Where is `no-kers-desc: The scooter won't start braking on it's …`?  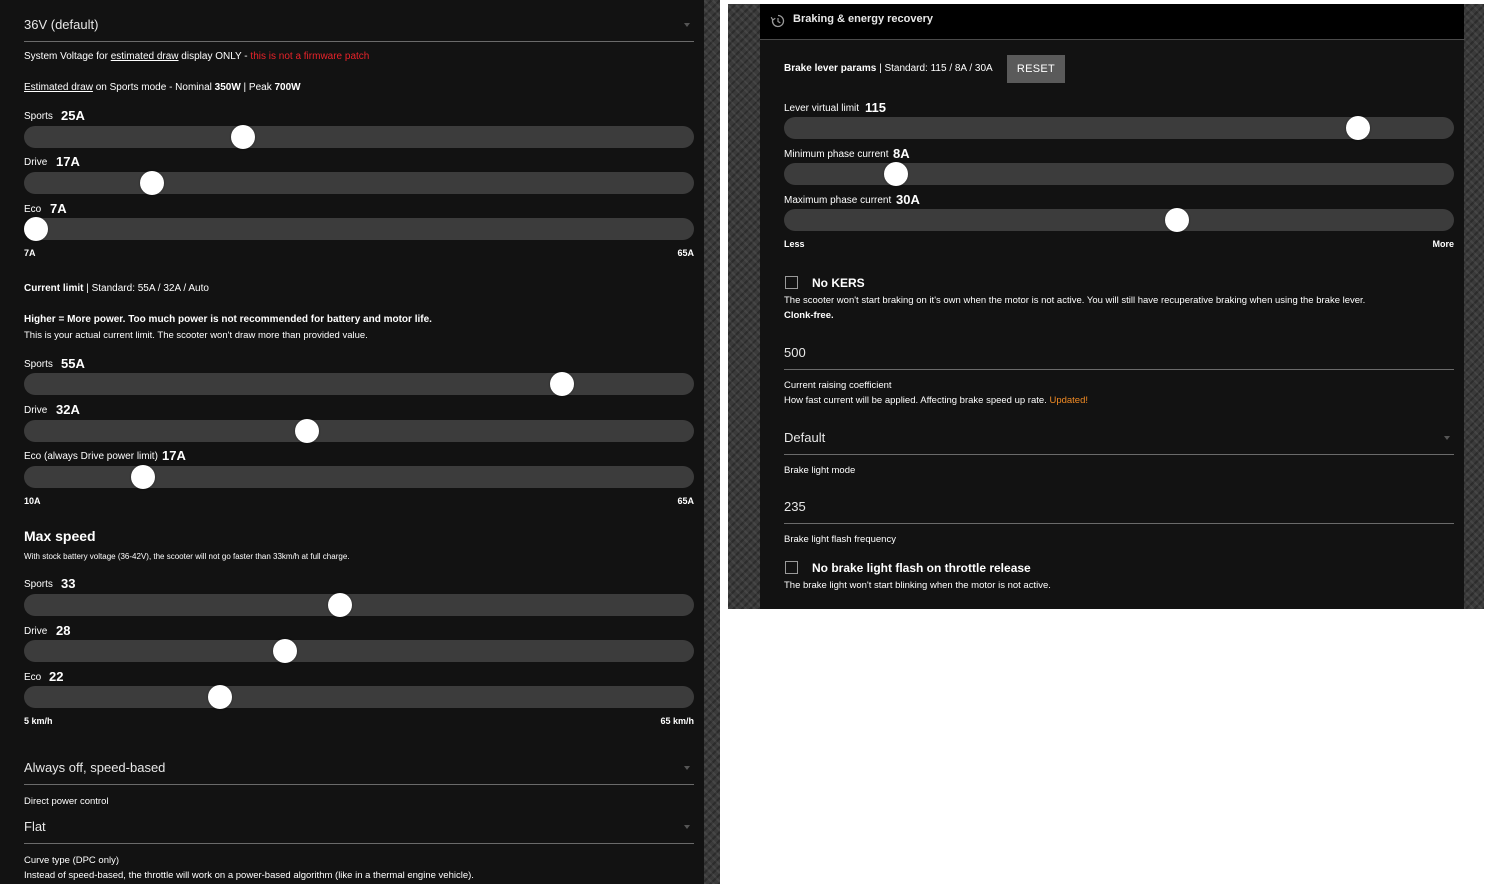 no-kers-desc: The scooter won't start braking on it's … is located at coordinates (1075, 300).